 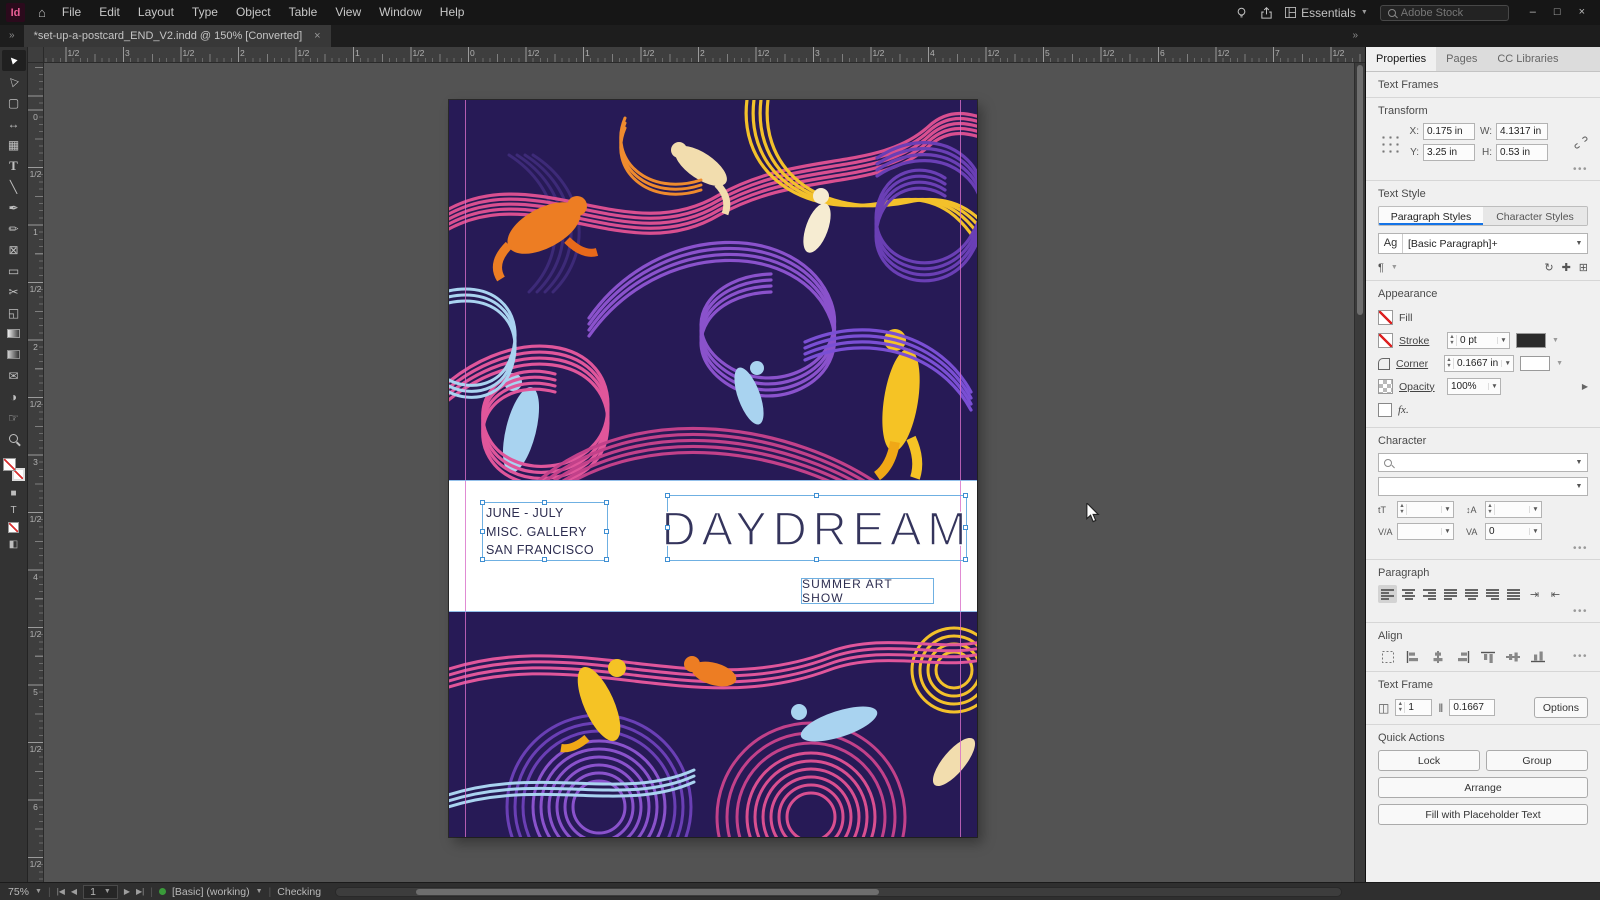 What do you see at coordinates (14, 249) in the screenshot?
I see `rectangle-frame-tool: ⊠` at bounding box center [14, 249].